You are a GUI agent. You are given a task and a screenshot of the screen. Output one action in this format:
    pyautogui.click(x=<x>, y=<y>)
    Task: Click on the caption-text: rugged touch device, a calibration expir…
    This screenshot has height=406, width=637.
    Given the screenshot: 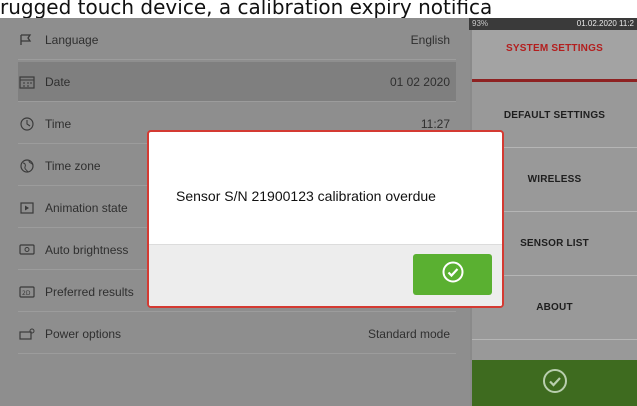 What is the action you would take?
    pyautogui.click(x=246, y=9)
    